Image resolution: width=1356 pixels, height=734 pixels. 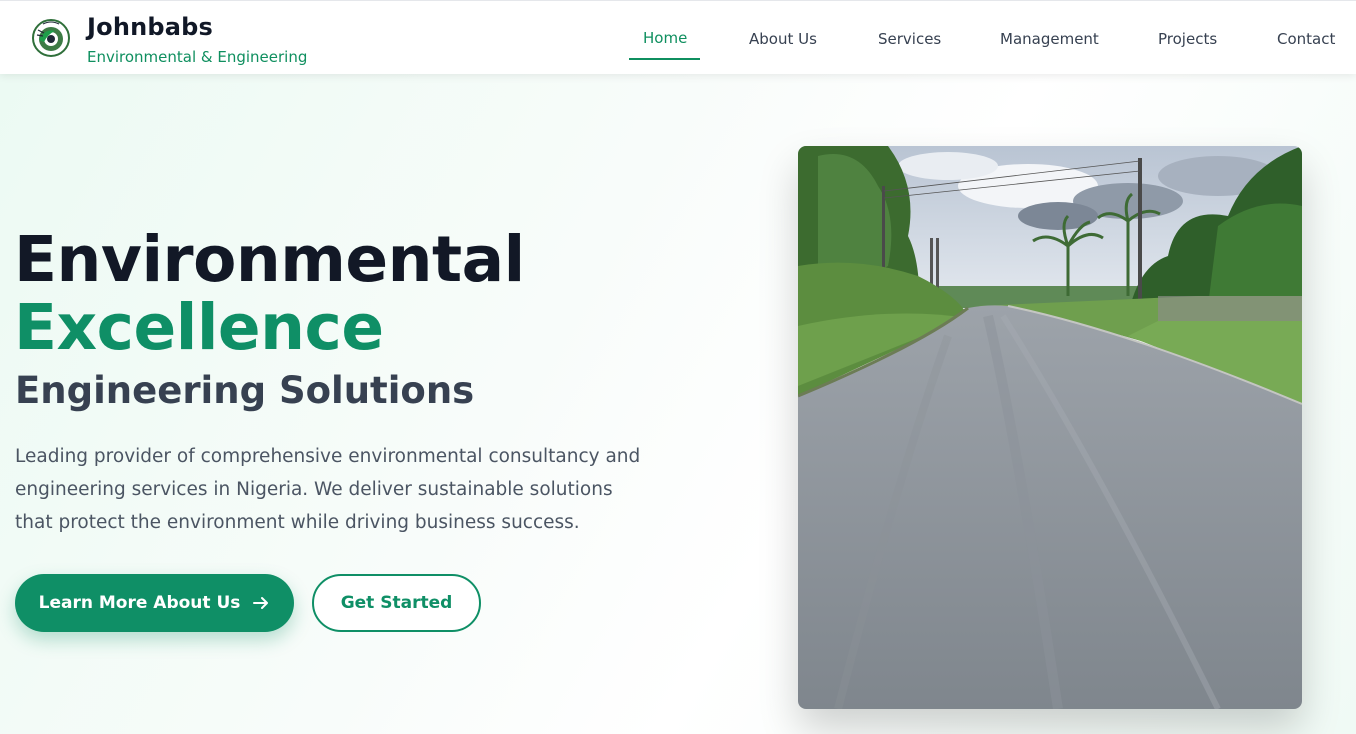 What do you see at coordinates (783, 39) in the screenshot?
I see `nav-about-us: About Us` at bounding box center [783, 39].